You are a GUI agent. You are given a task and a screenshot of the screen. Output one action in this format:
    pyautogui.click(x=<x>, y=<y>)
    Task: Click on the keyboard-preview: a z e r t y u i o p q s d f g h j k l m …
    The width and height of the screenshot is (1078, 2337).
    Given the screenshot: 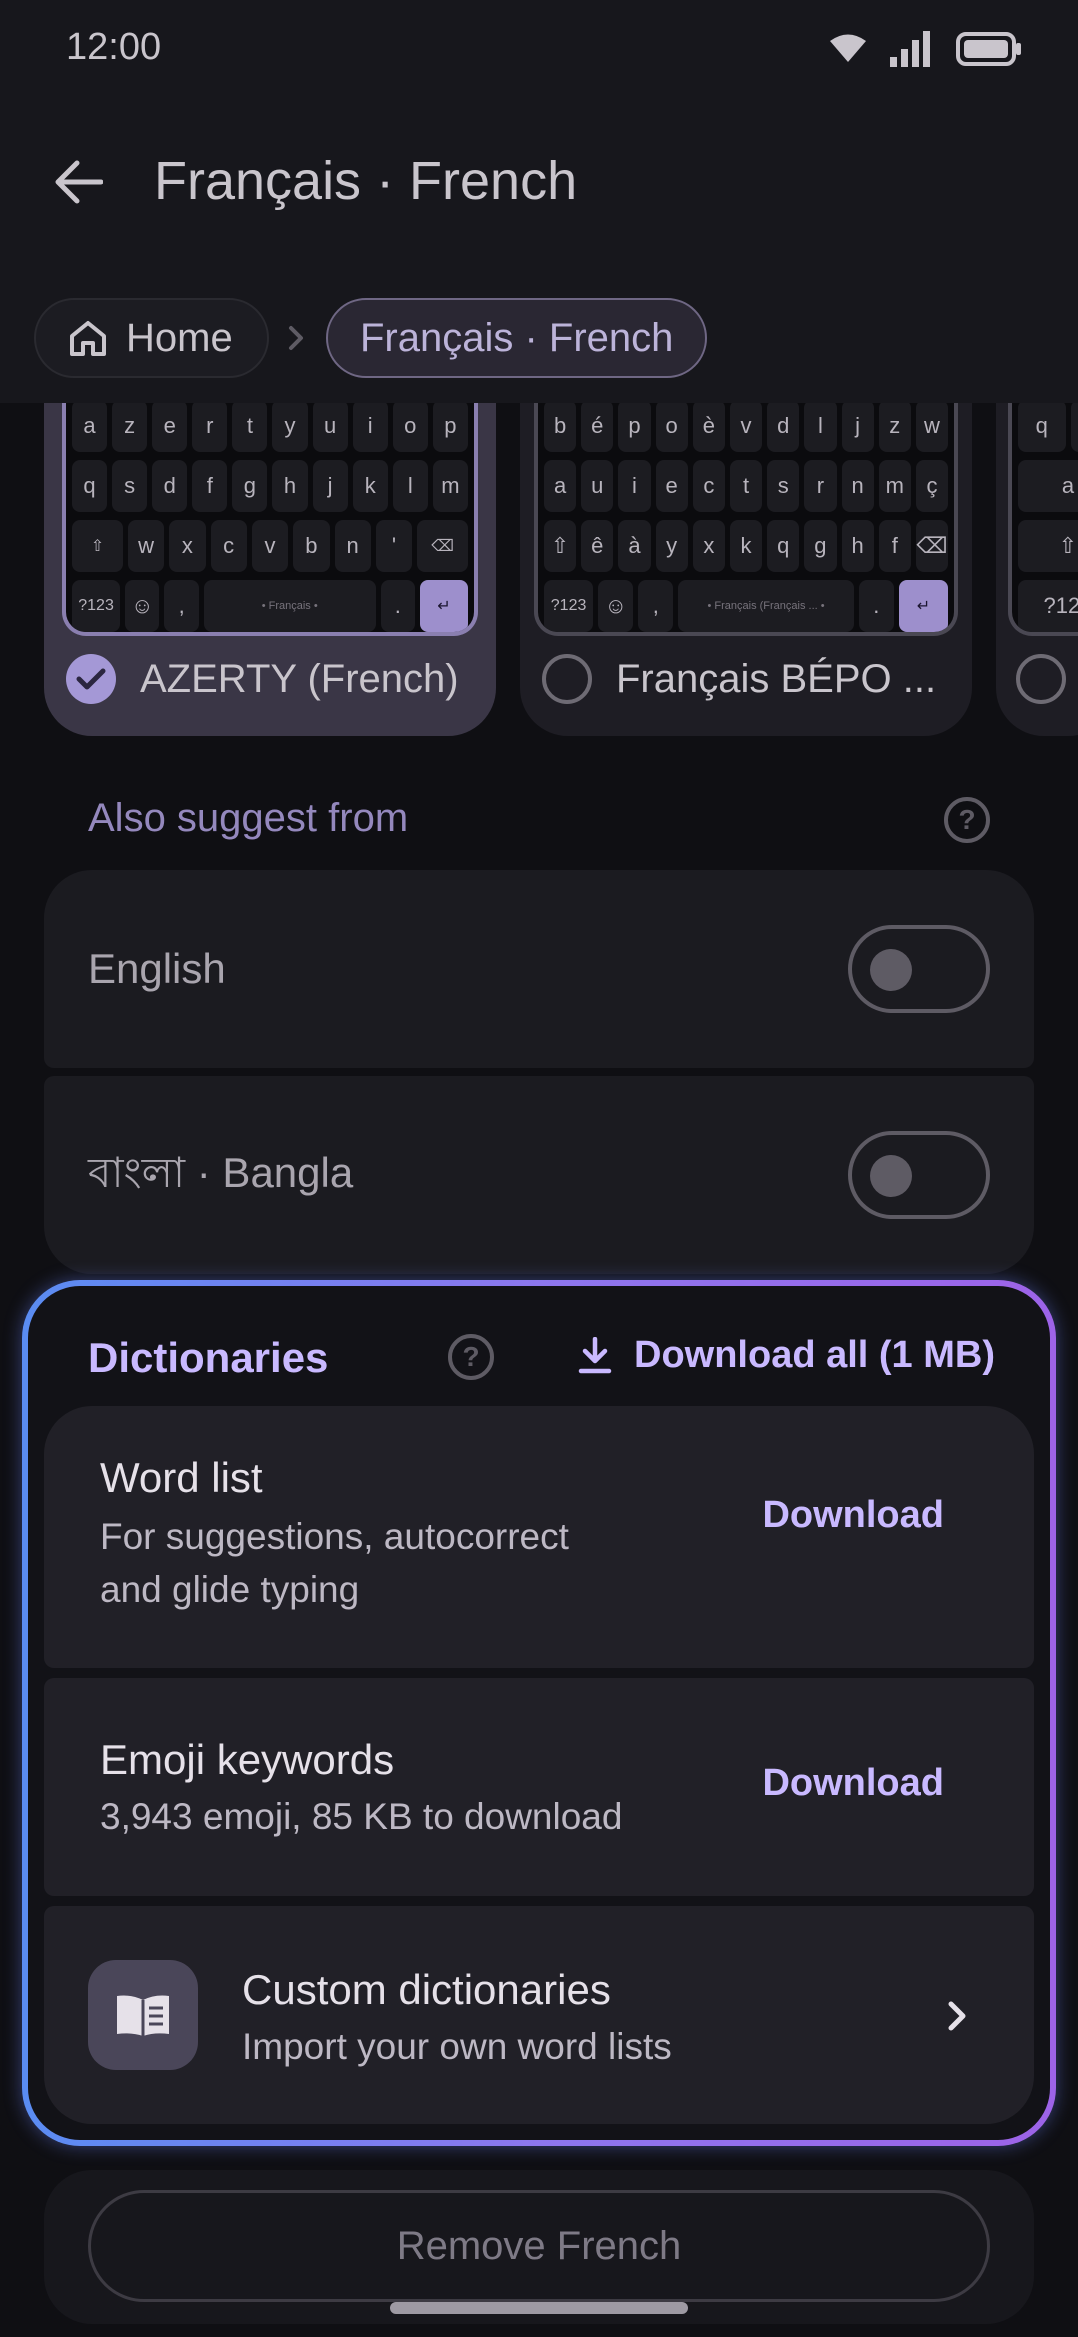 What is the action you would take?
    pyautogui.click(x=270, y=518)
    